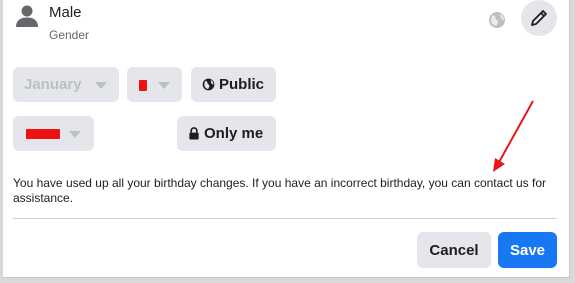 The width and height of the screenshot is (575, 283). I want to click on cancel-button: Cancel, so click(454, 250).